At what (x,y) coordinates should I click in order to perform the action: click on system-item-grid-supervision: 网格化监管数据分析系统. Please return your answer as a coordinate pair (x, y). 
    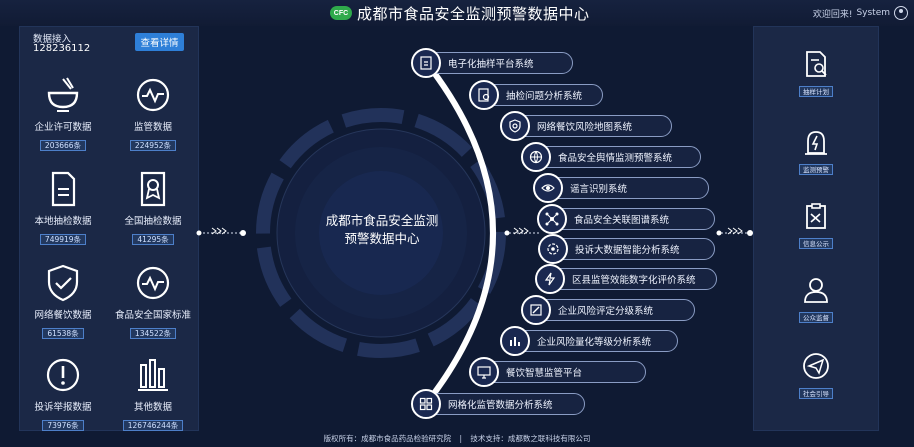
    Looking at the image, I should click on (498, 404).